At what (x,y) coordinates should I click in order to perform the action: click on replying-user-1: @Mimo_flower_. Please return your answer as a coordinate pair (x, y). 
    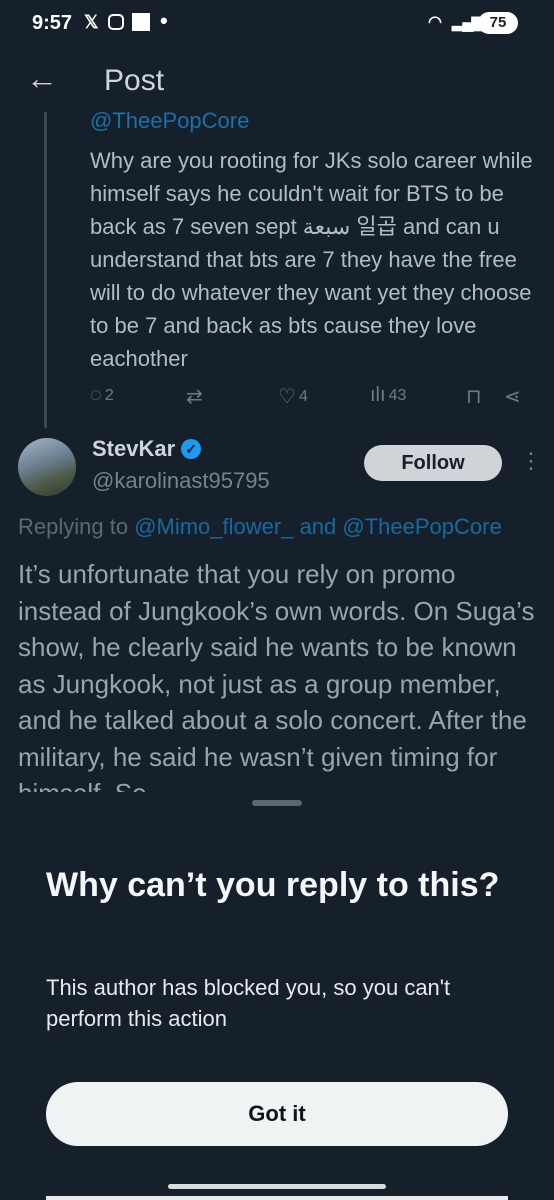
    Looking at the image, I should click on (213, 526).